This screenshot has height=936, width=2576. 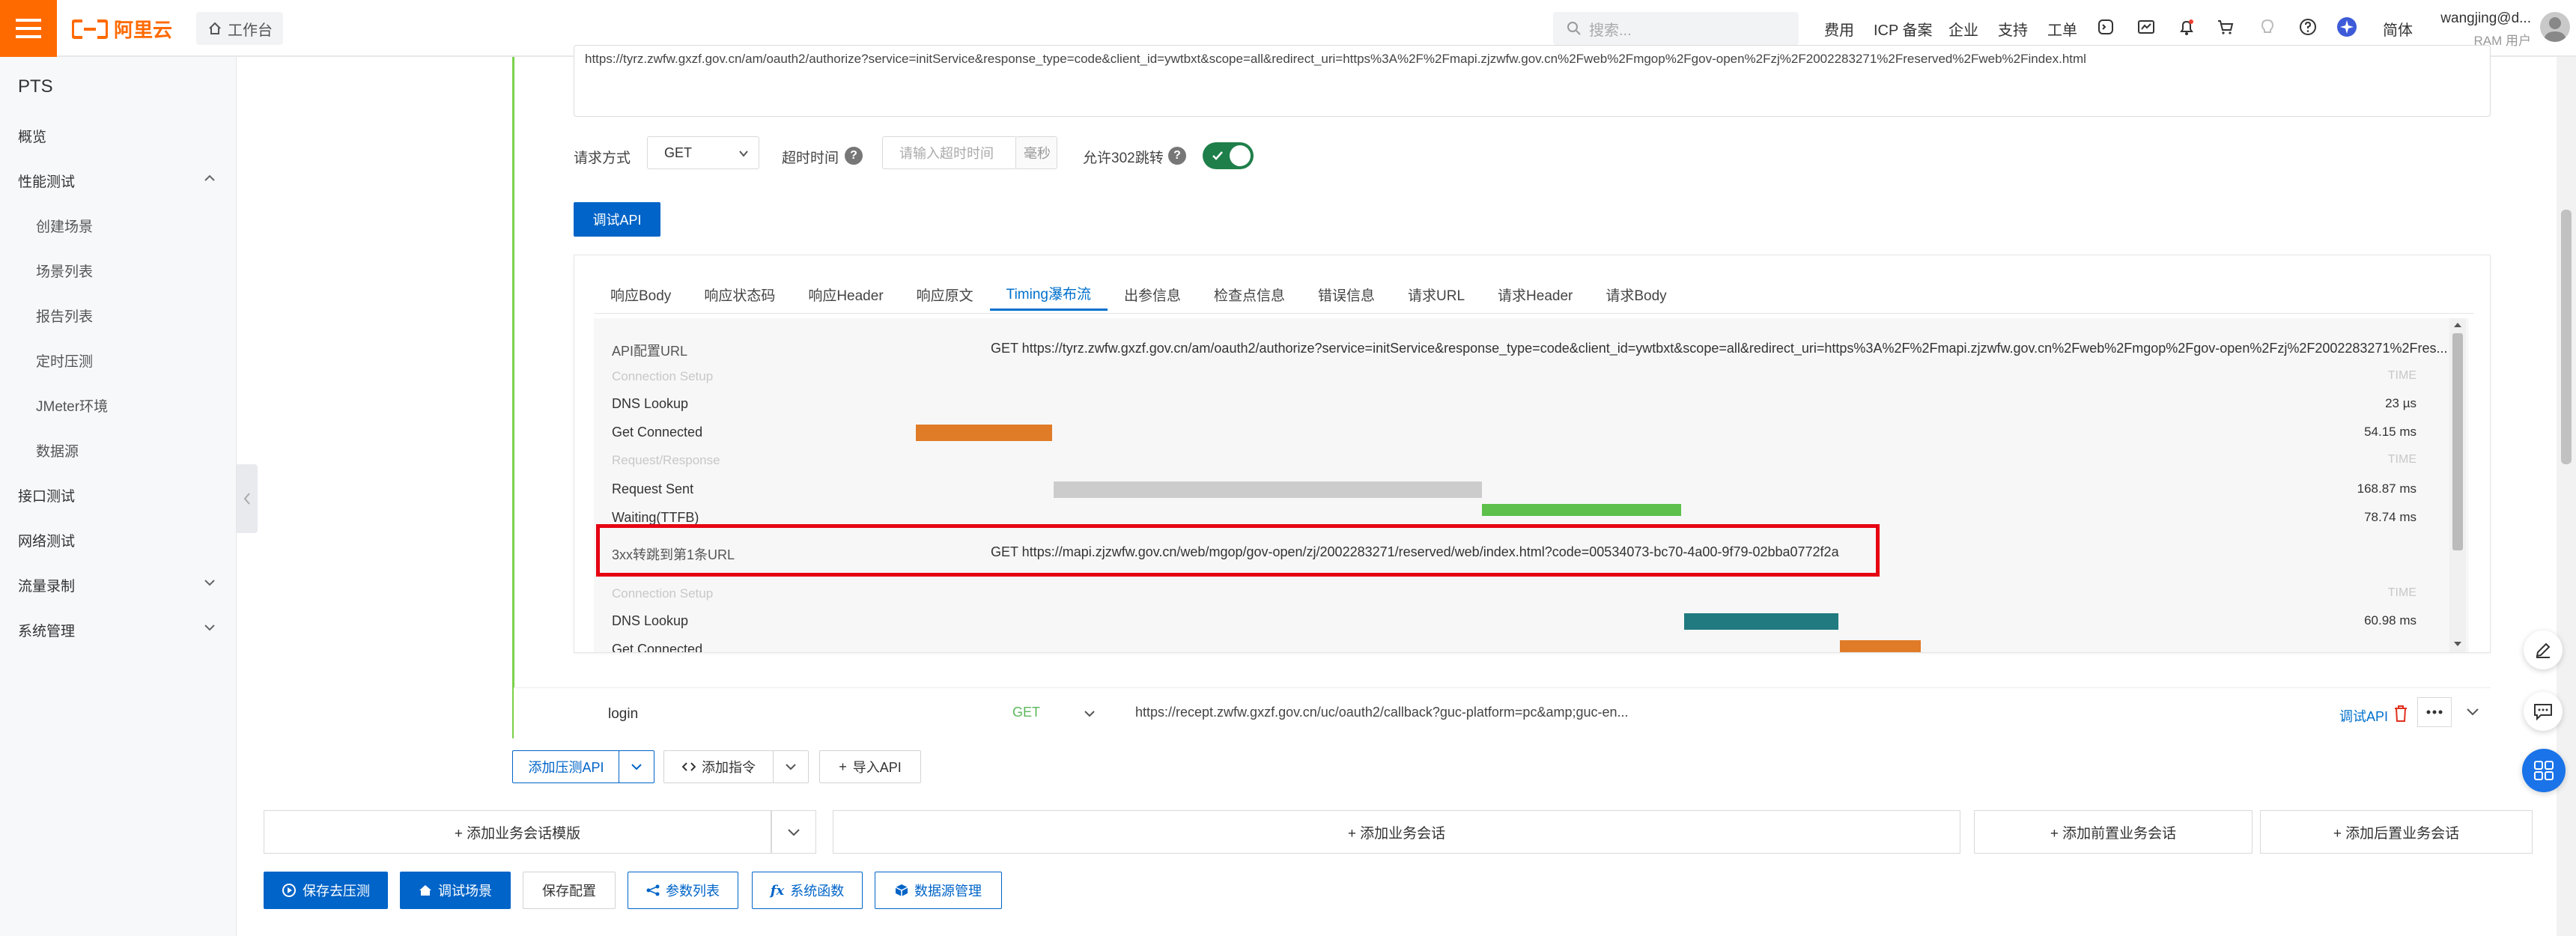 What do you see at coordinates (663, 593) in the screenshot?
I see `section-connection-2: Connection Setup` at bounding box center [663, 593].